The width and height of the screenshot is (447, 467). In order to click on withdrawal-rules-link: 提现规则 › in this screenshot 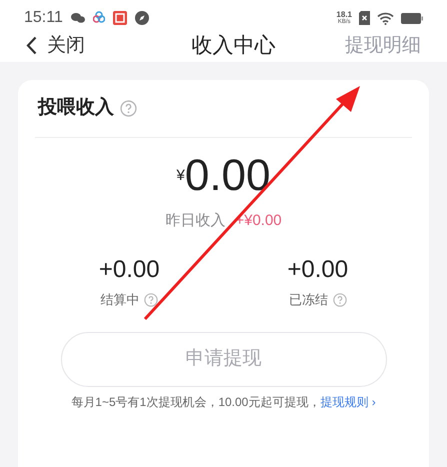, I will do `click(348, 401)`.